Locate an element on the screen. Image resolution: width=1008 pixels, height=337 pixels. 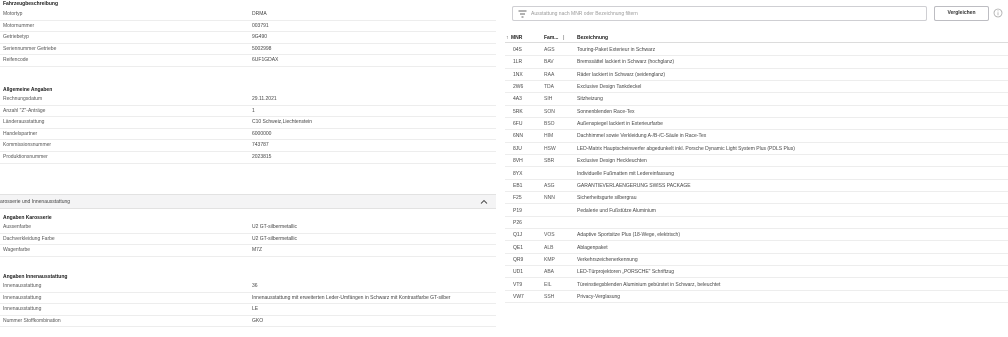
equipment-row: 5RK SON Sonnenblenden Race-Tex is located at coordinates (756, 112).